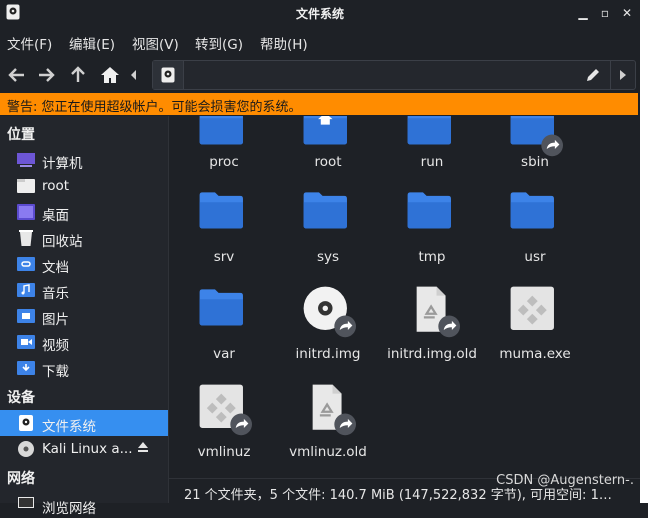 Image resolution: width=648 pixels, height=518 pixels. I want to click on sidebar-item-label: 文件系统, so click(69, 427).